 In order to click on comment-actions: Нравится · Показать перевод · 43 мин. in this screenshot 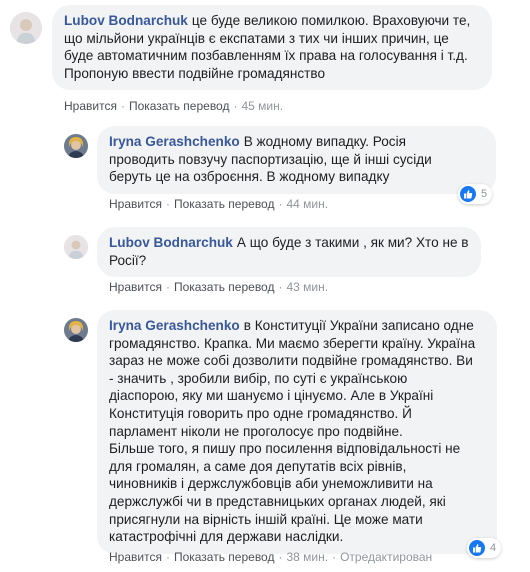, I will do `click(218, 287)`.